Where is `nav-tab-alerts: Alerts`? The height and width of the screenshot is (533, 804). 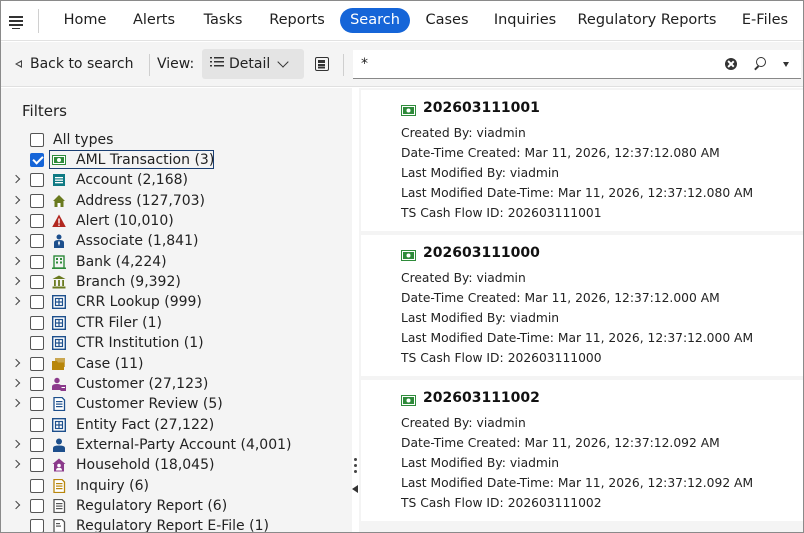 nav-tab-alerts: Alerts is located at coordinates (154, 20).